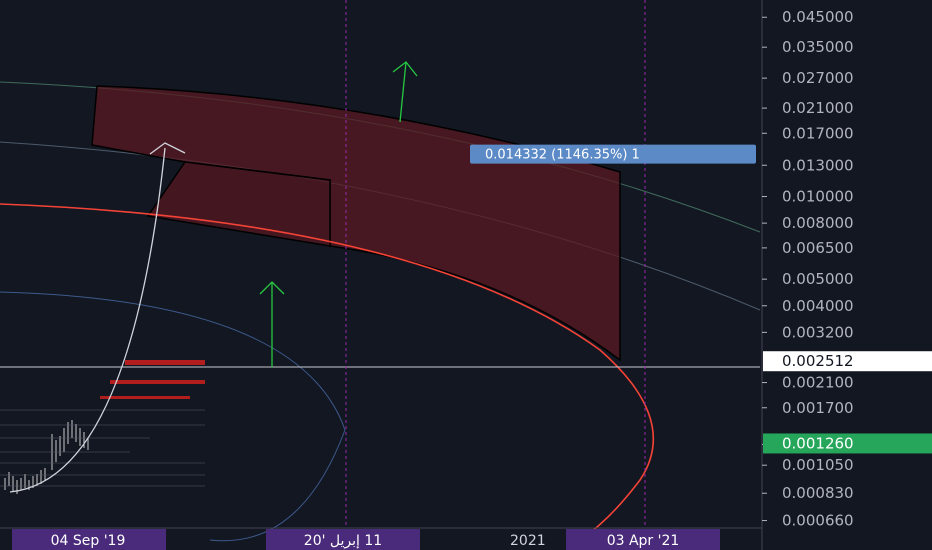  Describe the element at coordinates (818, 223) in the screenshot. I see `y-tick-label: 0.008000` at that location.